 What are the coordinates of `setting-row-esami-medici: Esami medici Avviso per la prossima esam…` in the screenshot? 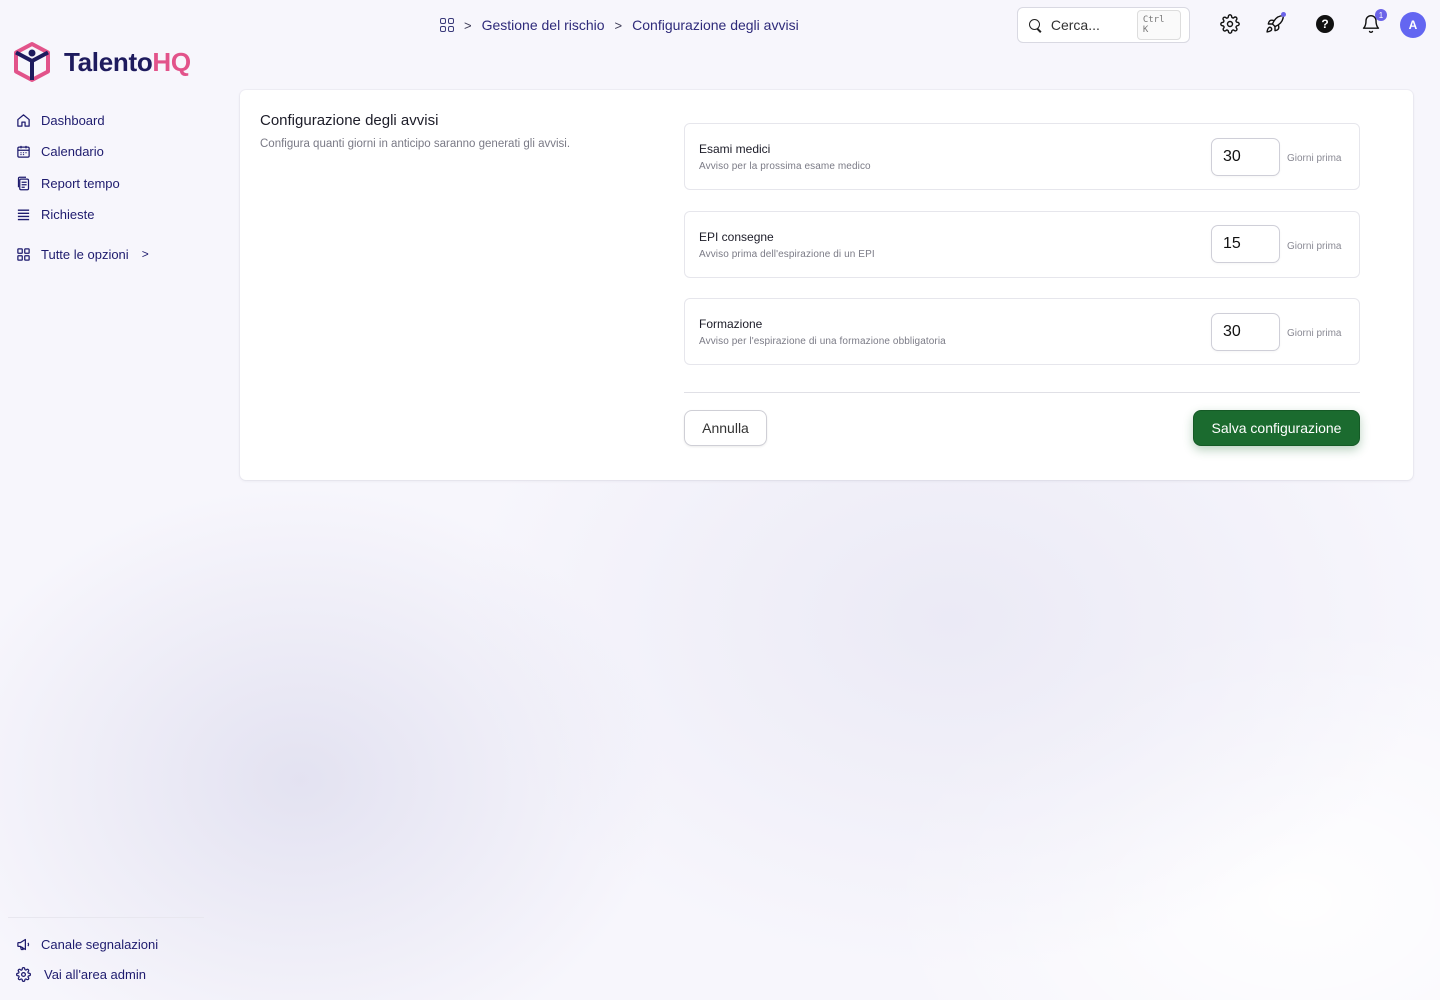 It's located at (1022, 156).